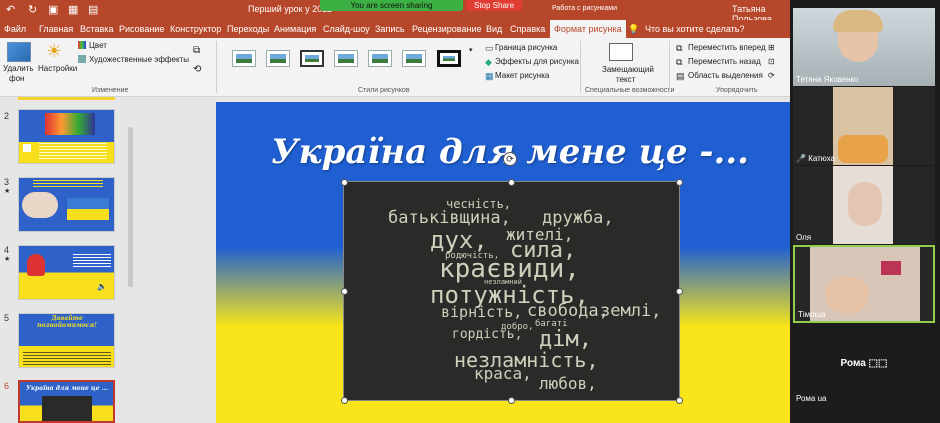  I want to click on alt-text-icon, so click(621, 52).